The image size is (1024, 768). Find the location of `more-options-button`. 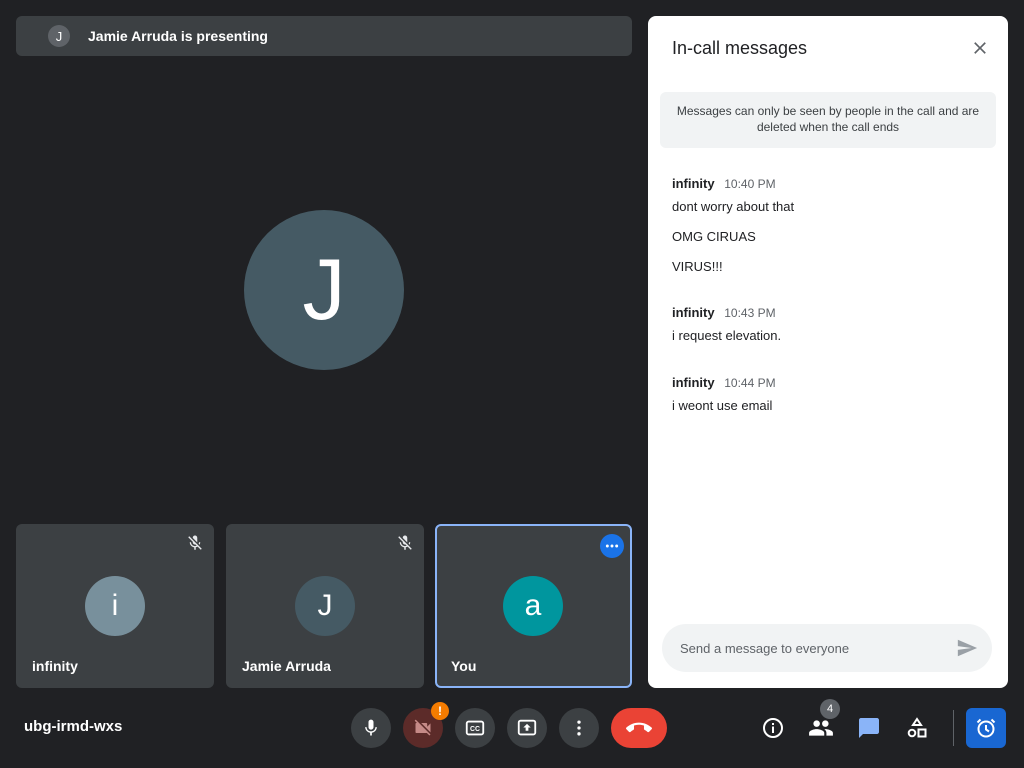

more-options-button is located at coordinates (579, 728).